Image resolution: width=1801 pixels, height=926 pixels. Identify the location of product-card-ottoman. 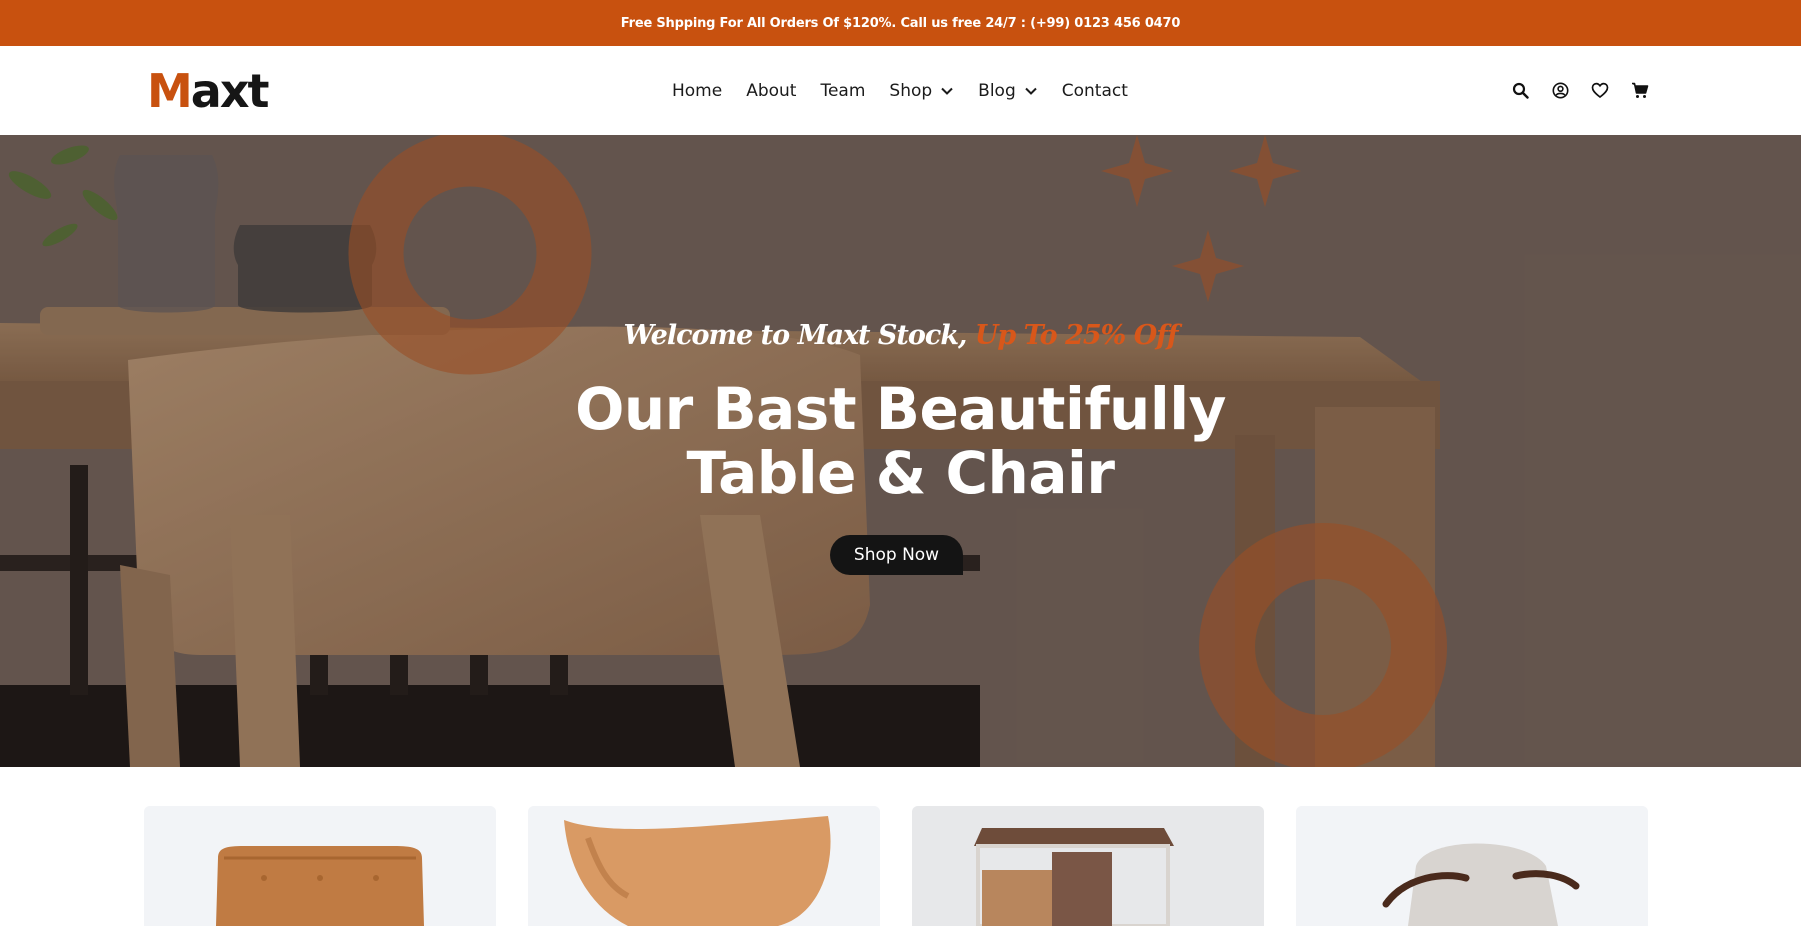
(320, 866).